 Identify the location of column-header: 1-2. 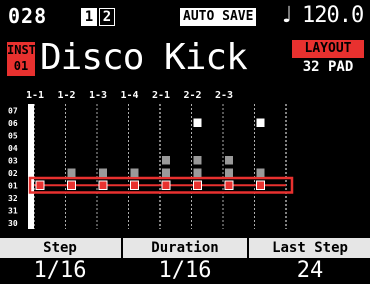
(67, 95).